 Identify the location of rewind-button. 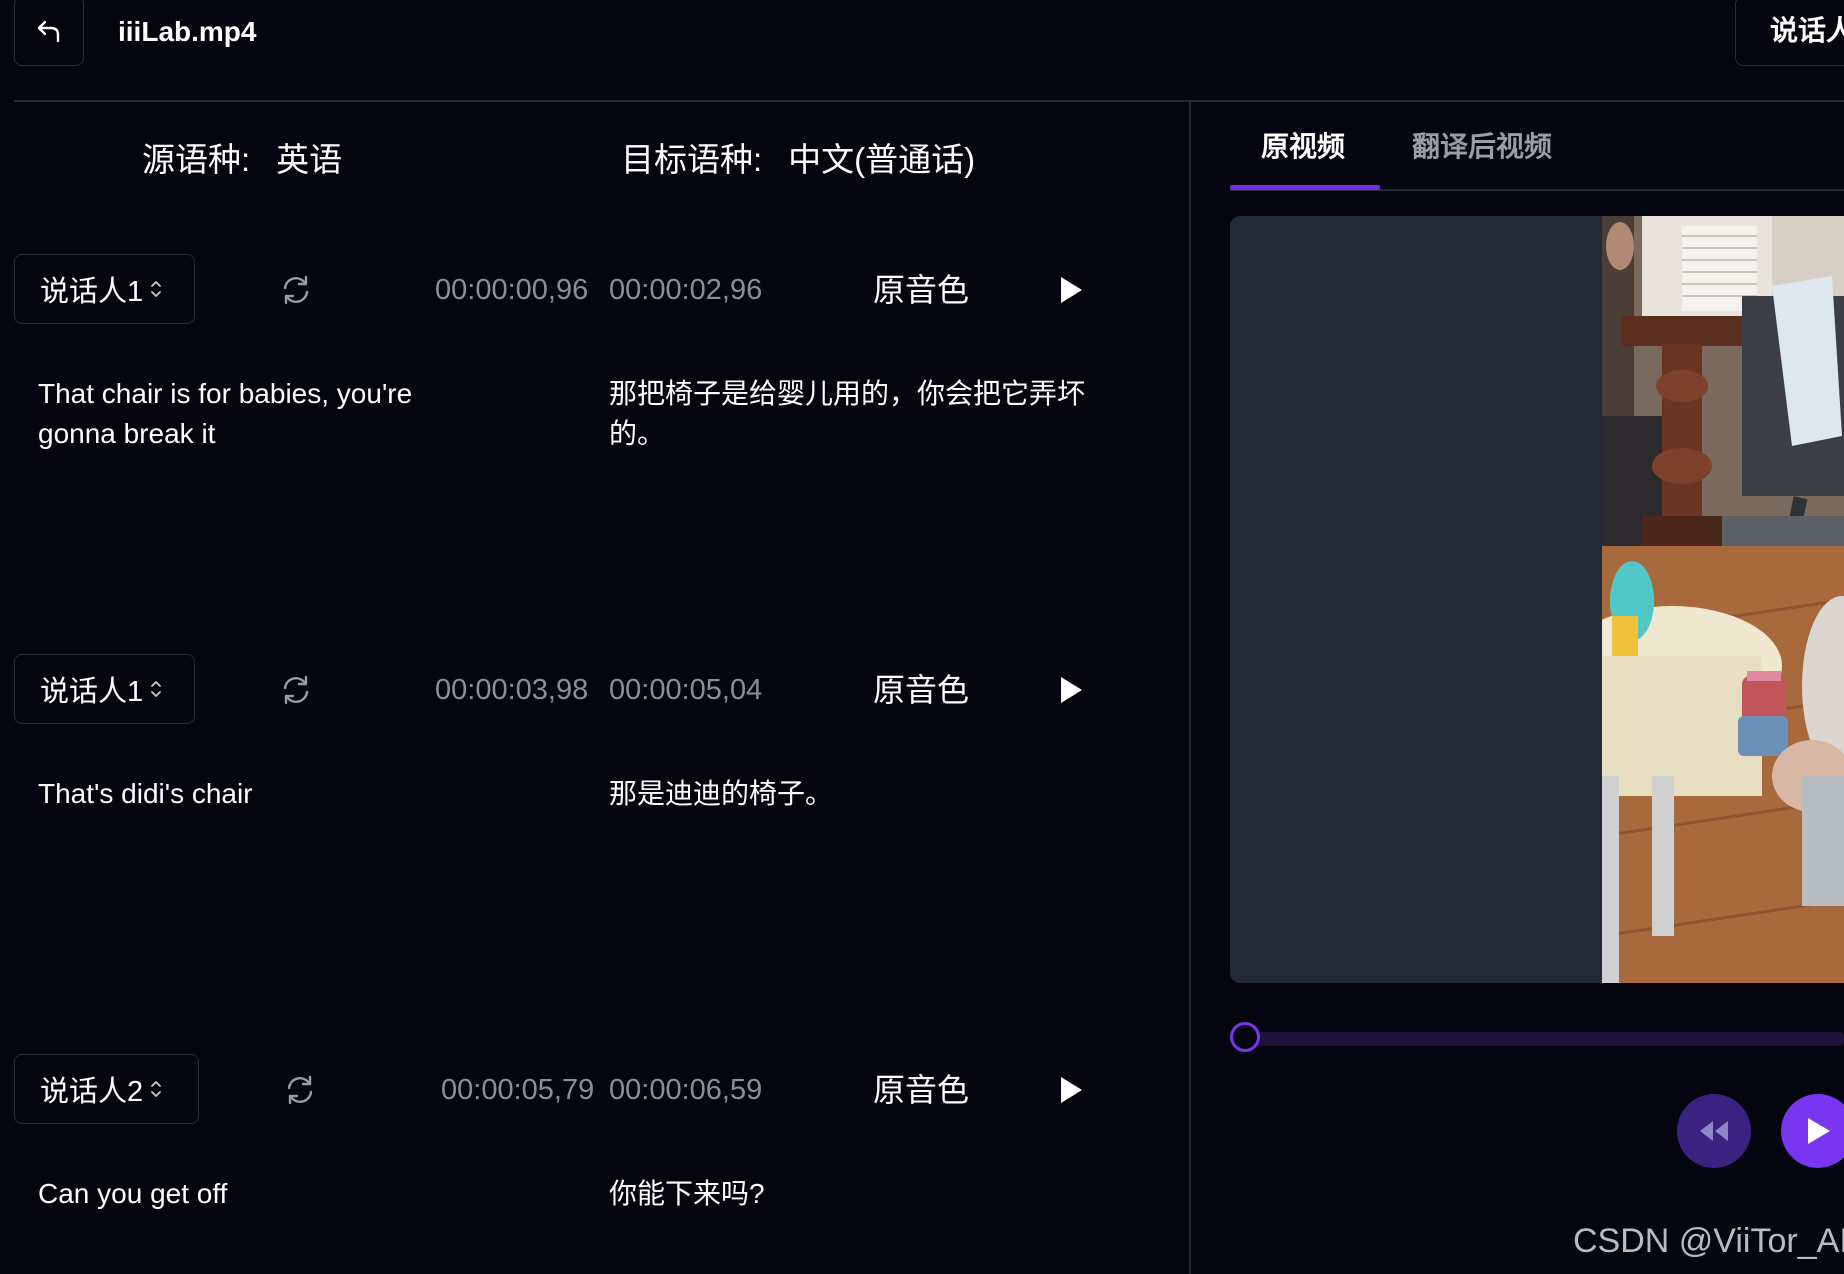
(1714, 1131).